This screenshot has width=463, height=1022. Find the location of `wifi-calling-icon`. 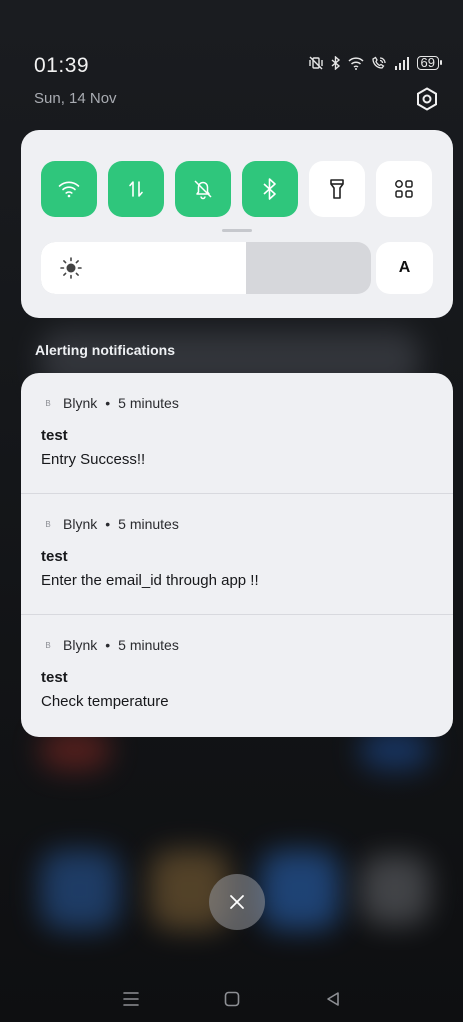

wifi-calling-icon is located at coordinates (378, 62).